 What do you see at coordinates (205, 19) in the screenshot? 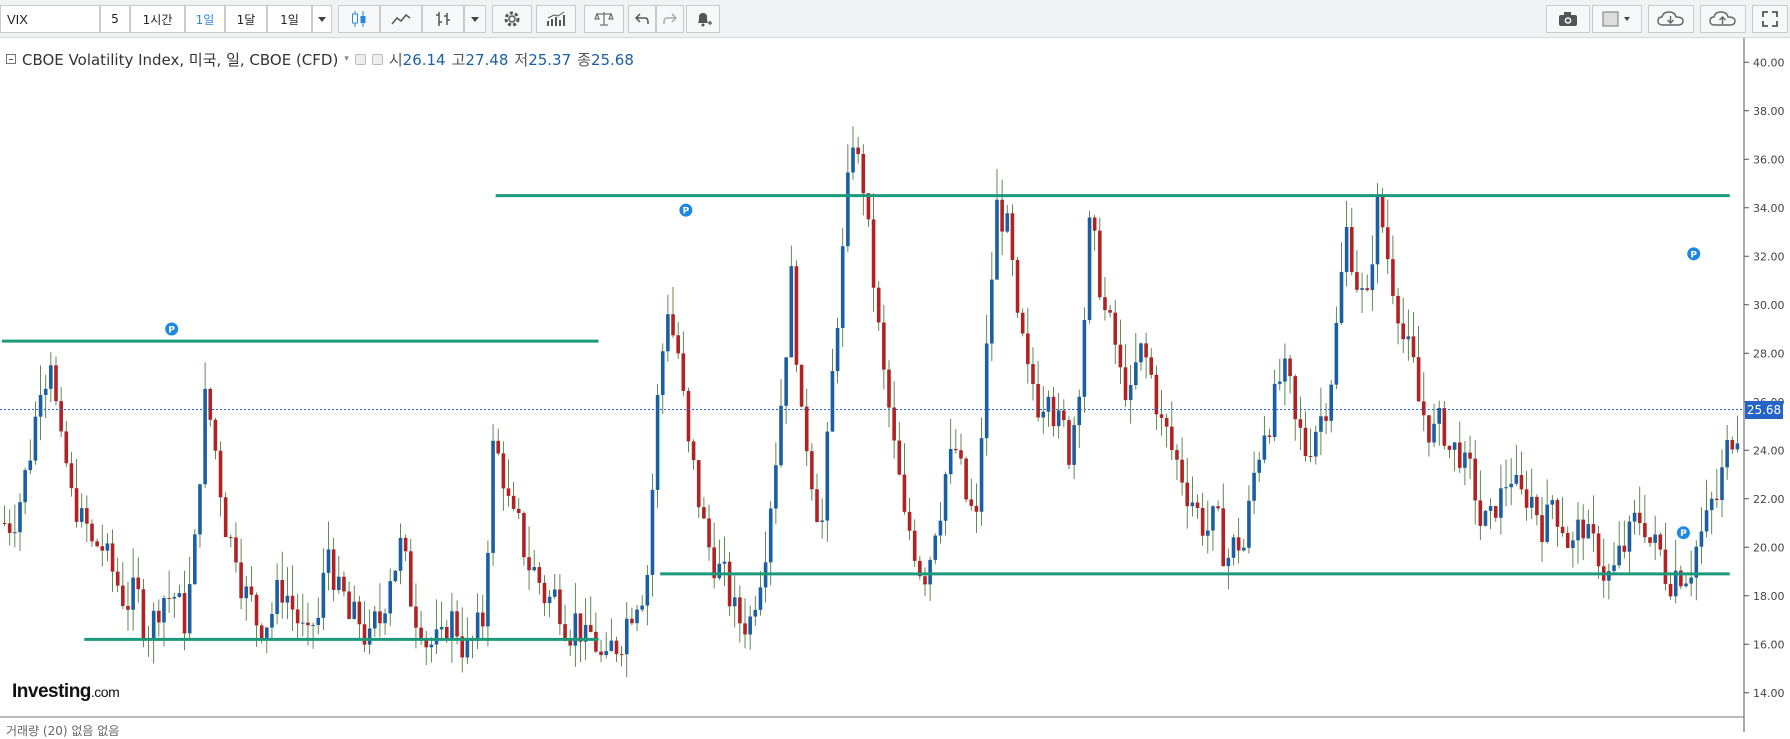
I see `interval-1d-button: 1일` at bounding box center [205, 19].